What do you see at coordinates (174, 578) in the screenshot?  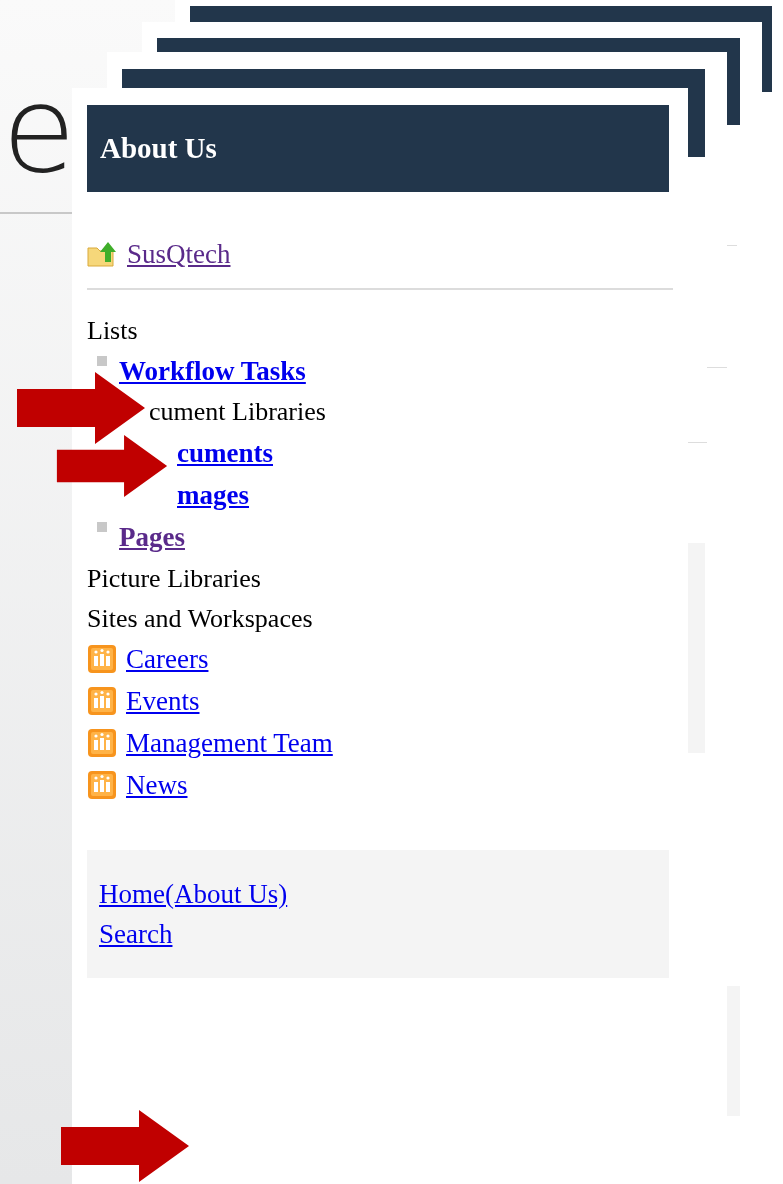 I see `section-heading: Picture Libraries` at bounding box center [174, 578].